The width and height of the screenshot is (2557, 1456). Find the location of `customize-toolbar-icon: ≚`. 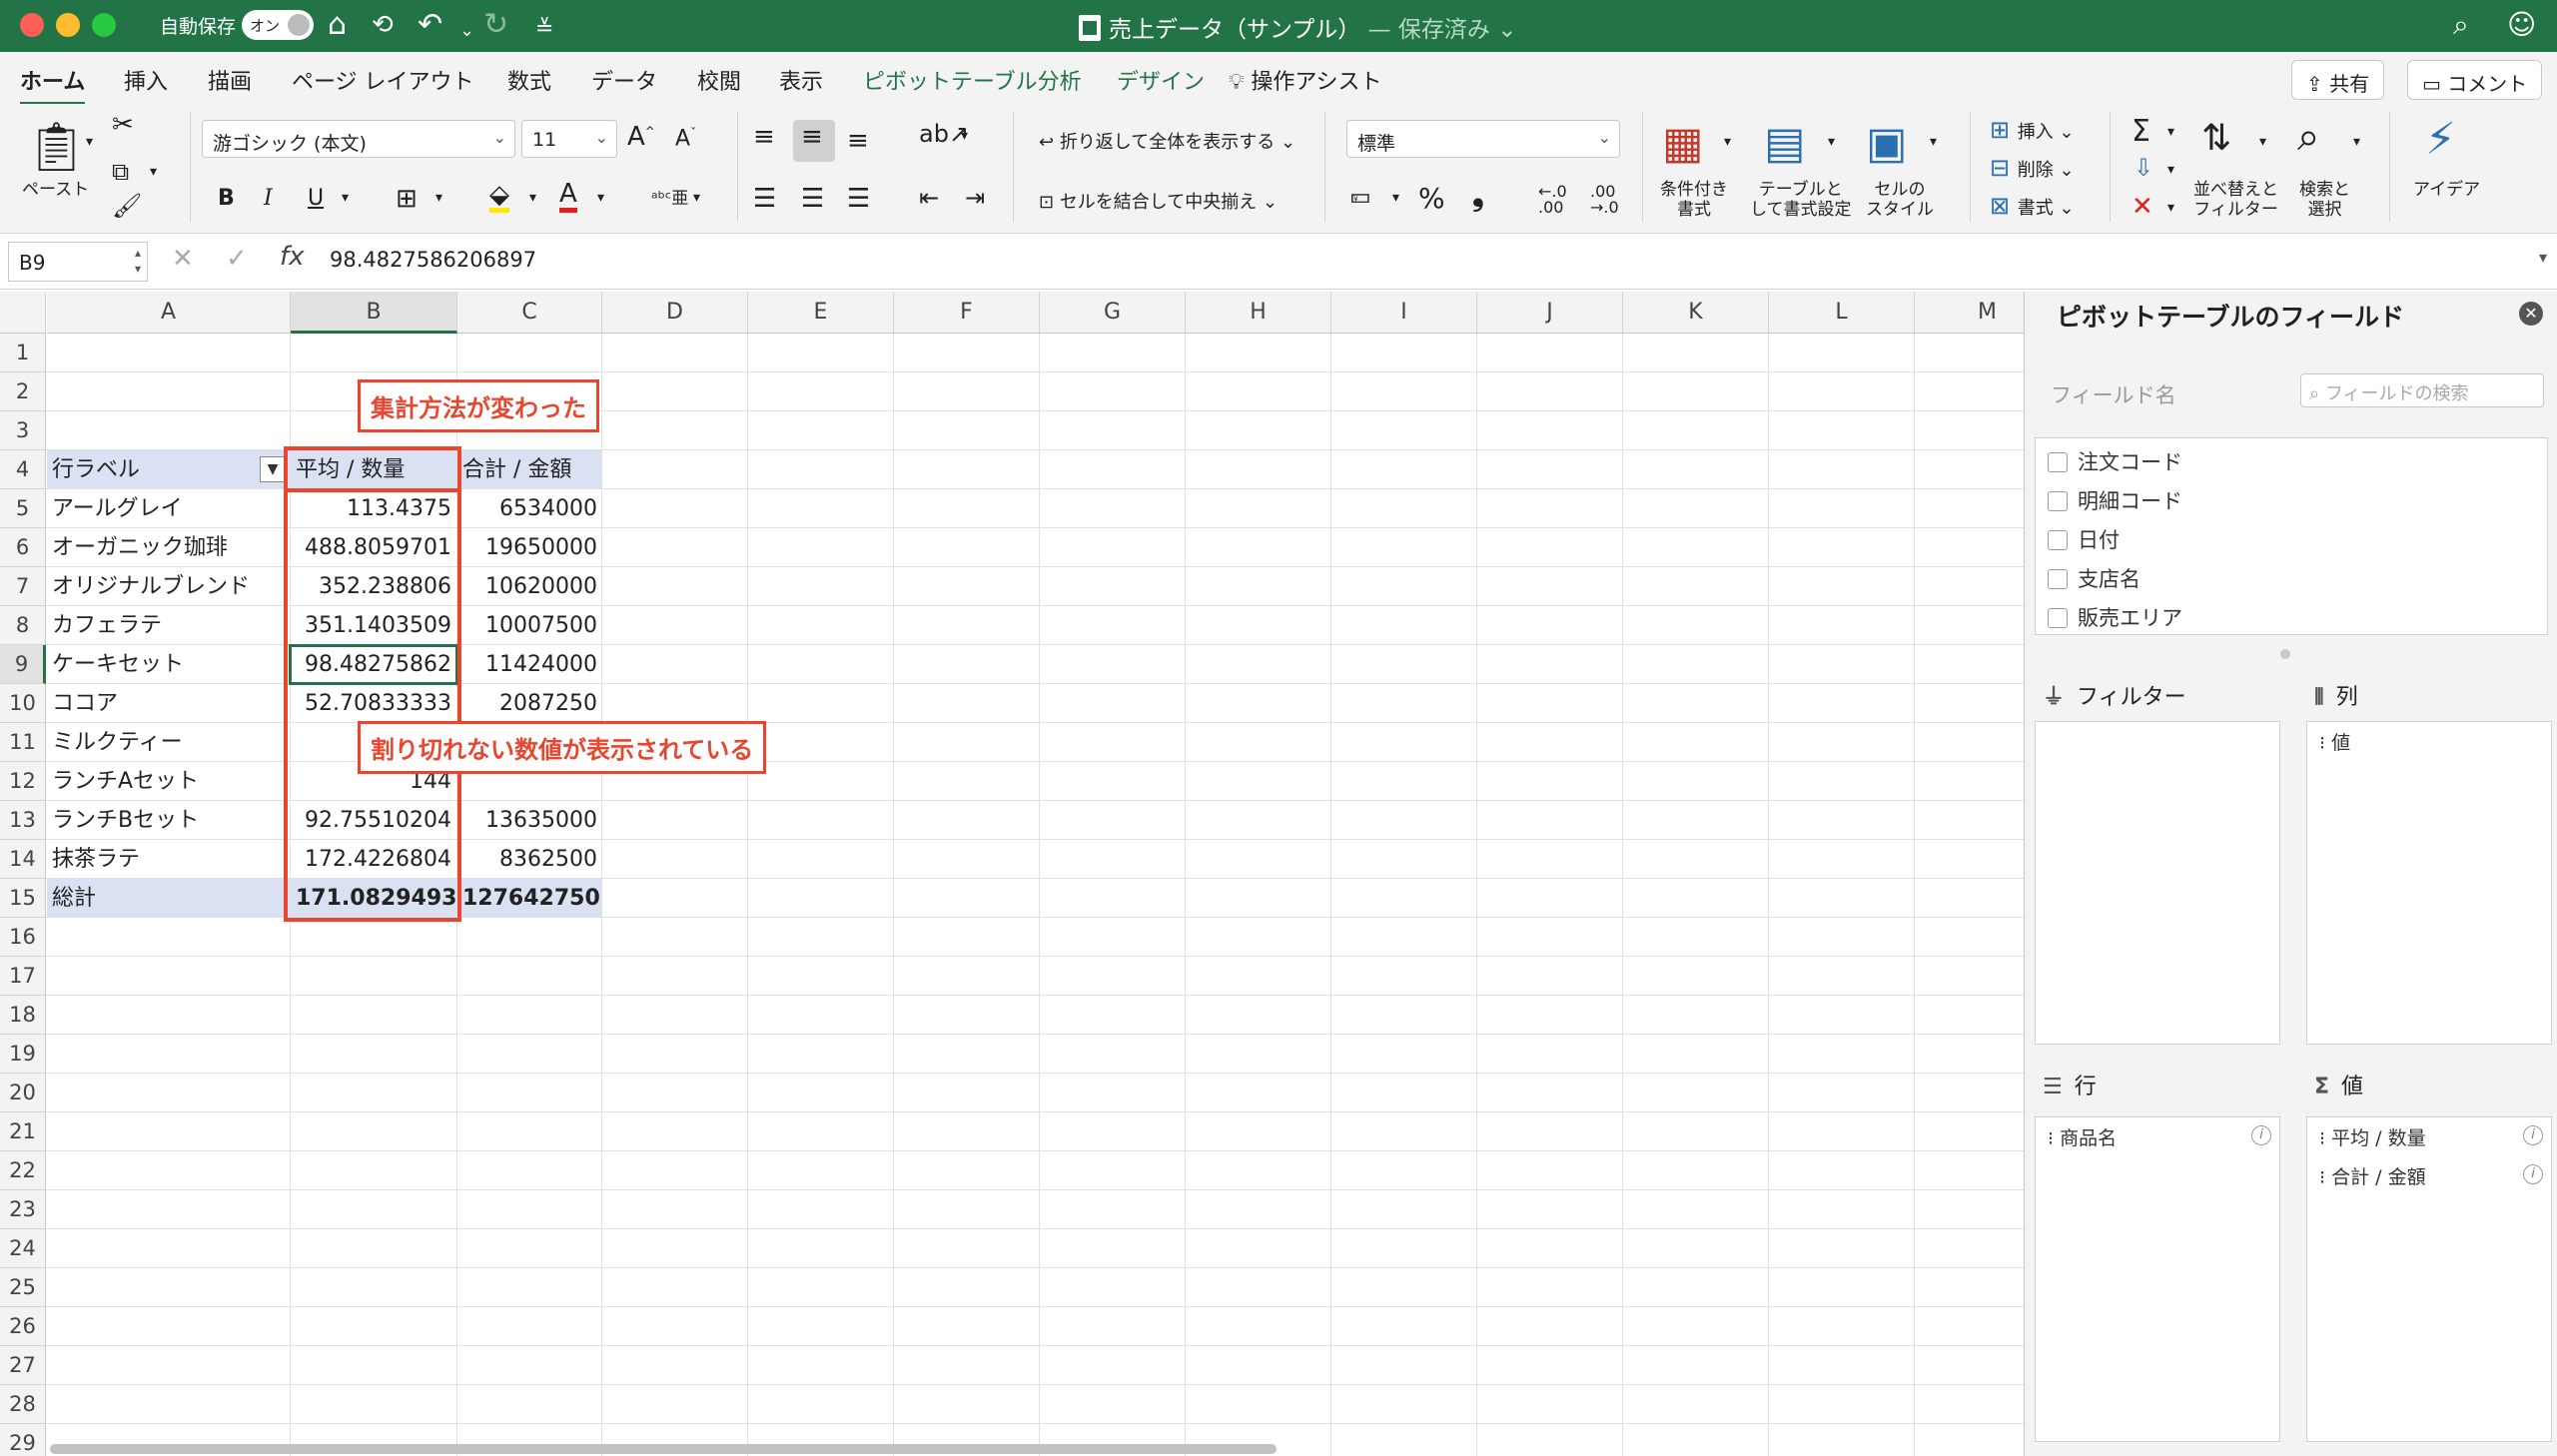

customize-toolbar-icon: ≚ is located at coordinates (544, 29).